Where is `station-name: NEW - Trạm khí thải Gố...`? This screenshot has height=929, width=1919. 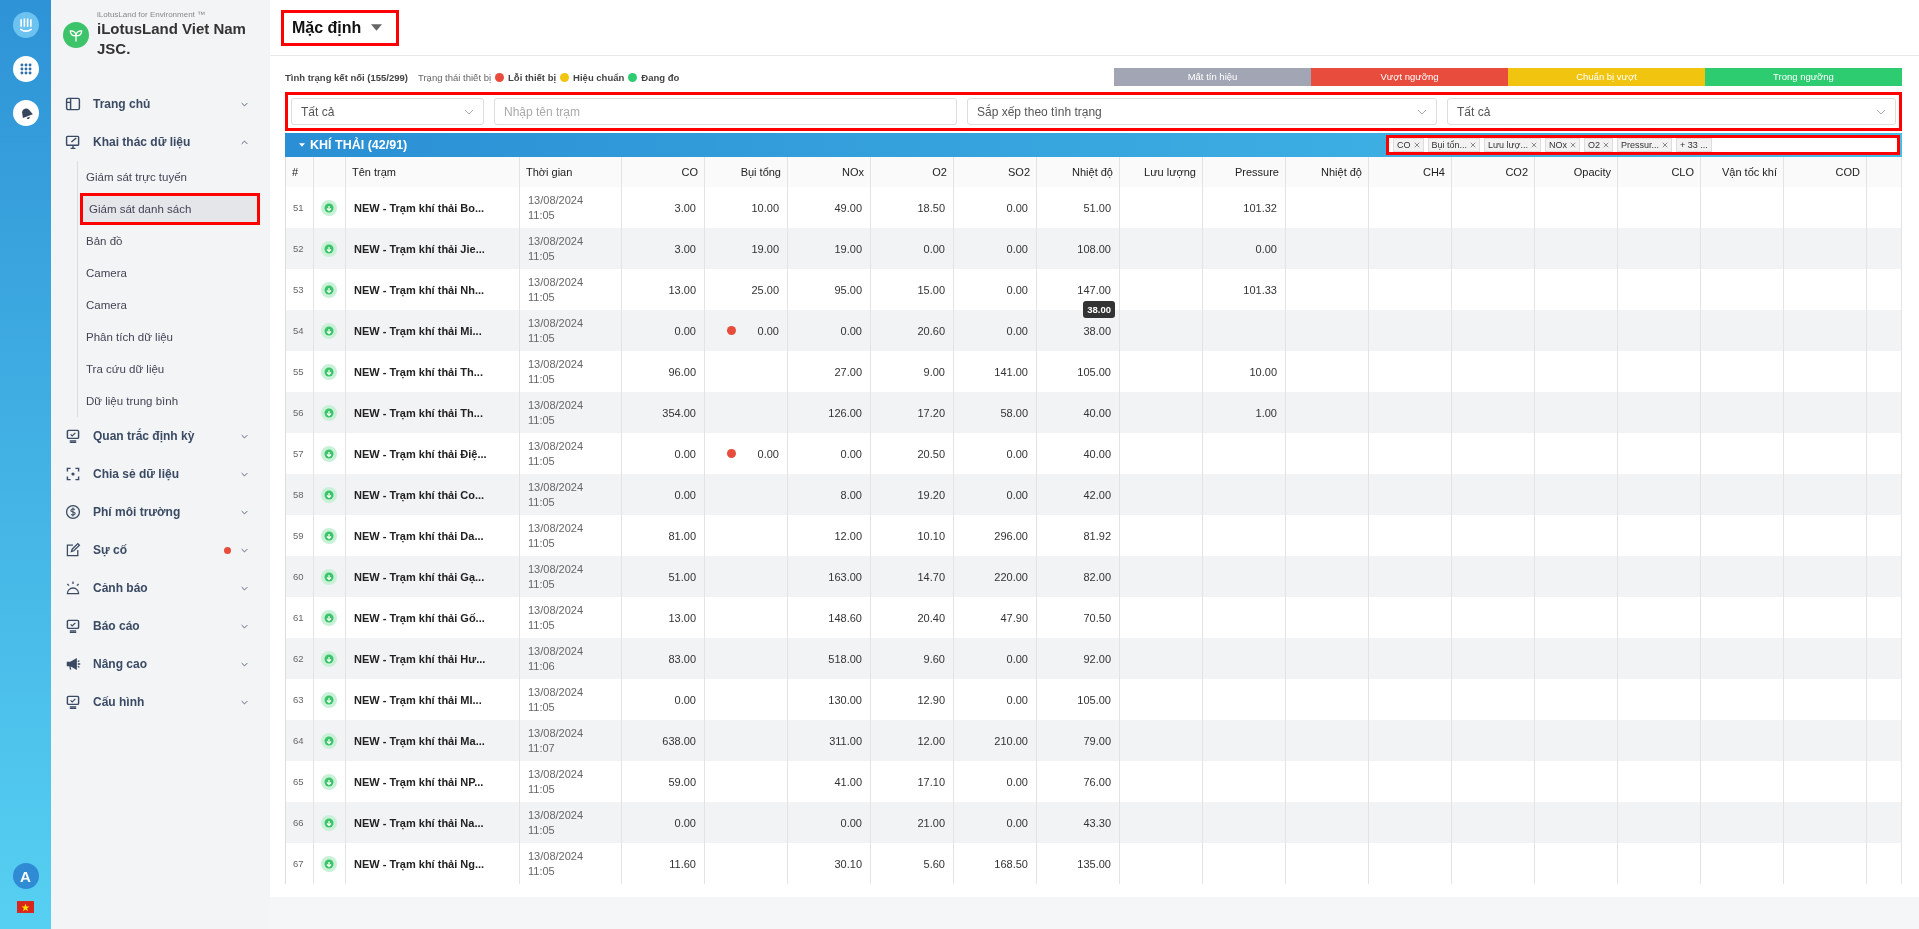 station-name: NEW - Trạm khí thải Gố... is located at coordinates (419, 617).